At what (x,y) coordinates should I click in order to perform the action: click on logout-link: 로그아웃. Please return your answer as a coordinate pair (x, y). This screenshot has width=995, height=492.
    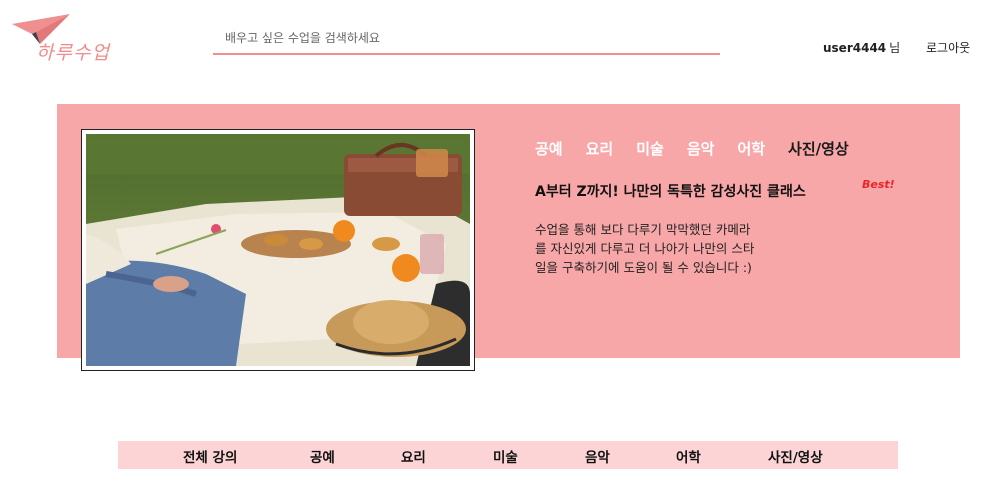
    Looking at the image, I should click on (948, 47).